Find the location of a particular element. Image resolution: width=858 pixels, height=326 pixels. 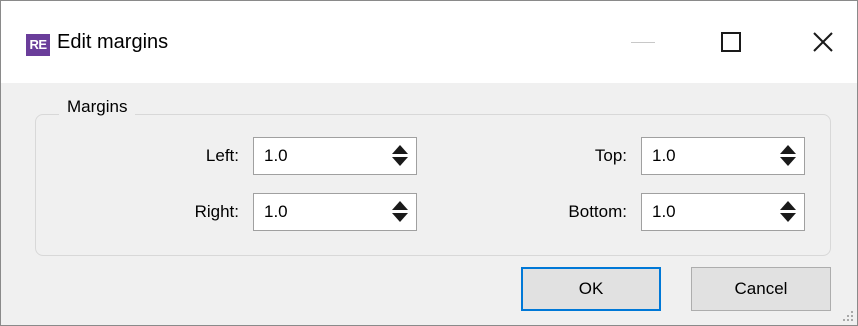

left-input is located at coordinates (319, 156).